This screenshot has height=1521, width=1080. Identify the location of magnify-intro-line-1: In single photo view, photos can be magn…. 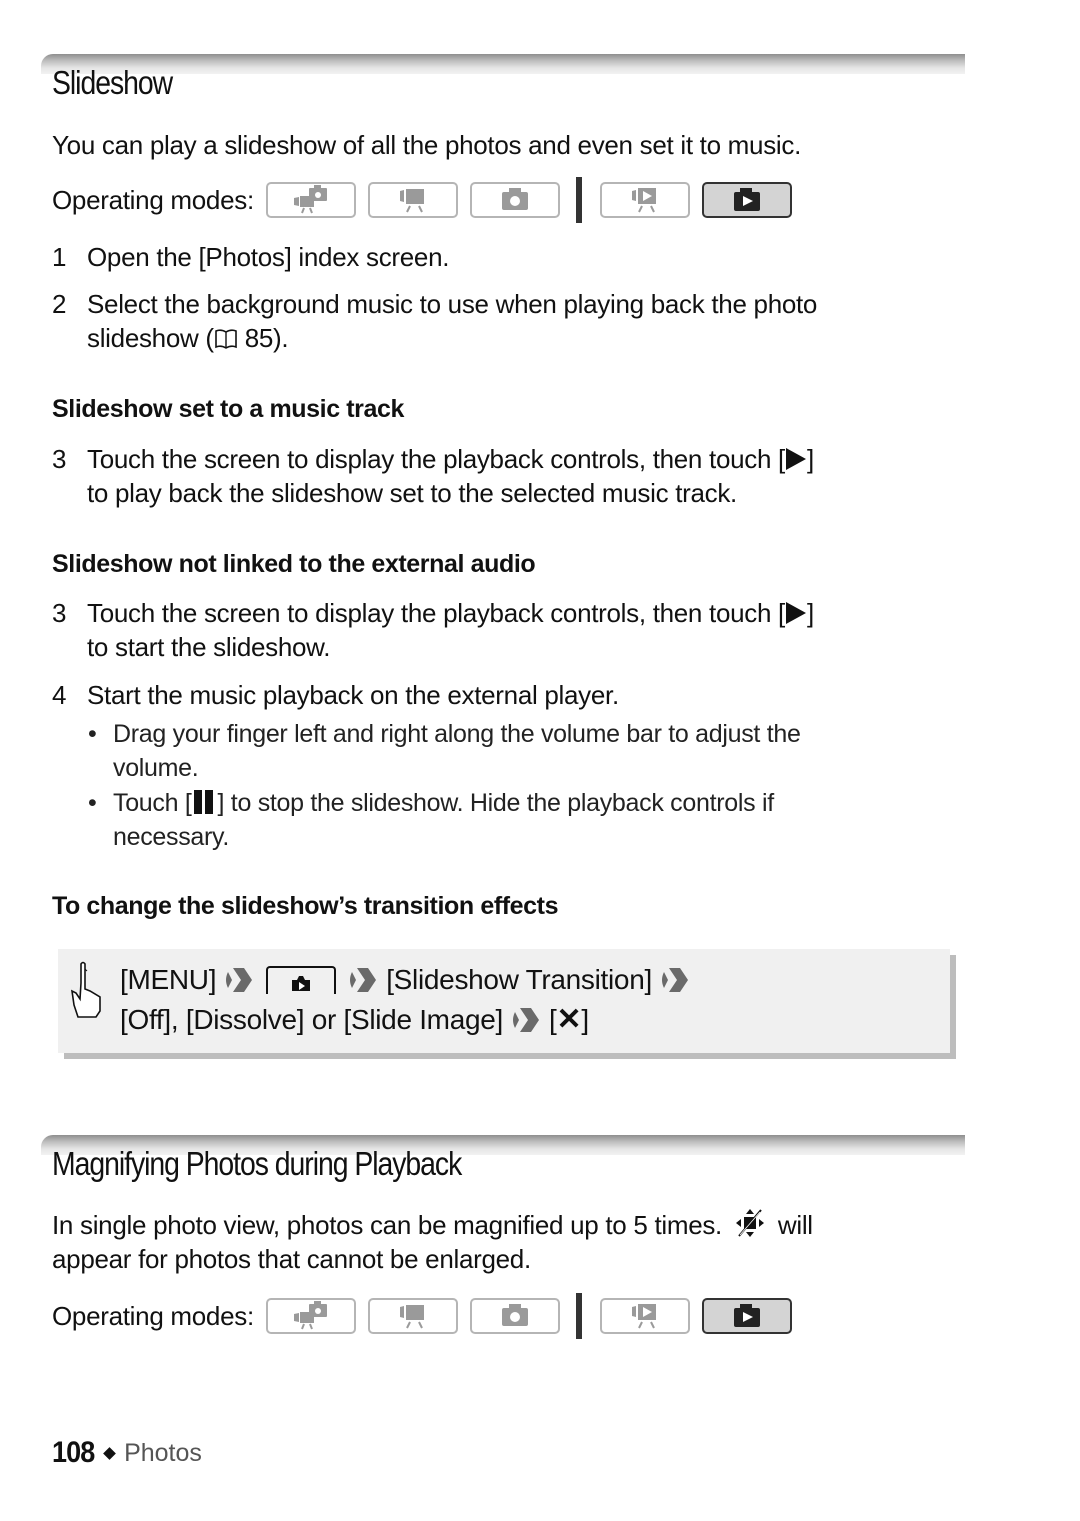
(432, 1224).